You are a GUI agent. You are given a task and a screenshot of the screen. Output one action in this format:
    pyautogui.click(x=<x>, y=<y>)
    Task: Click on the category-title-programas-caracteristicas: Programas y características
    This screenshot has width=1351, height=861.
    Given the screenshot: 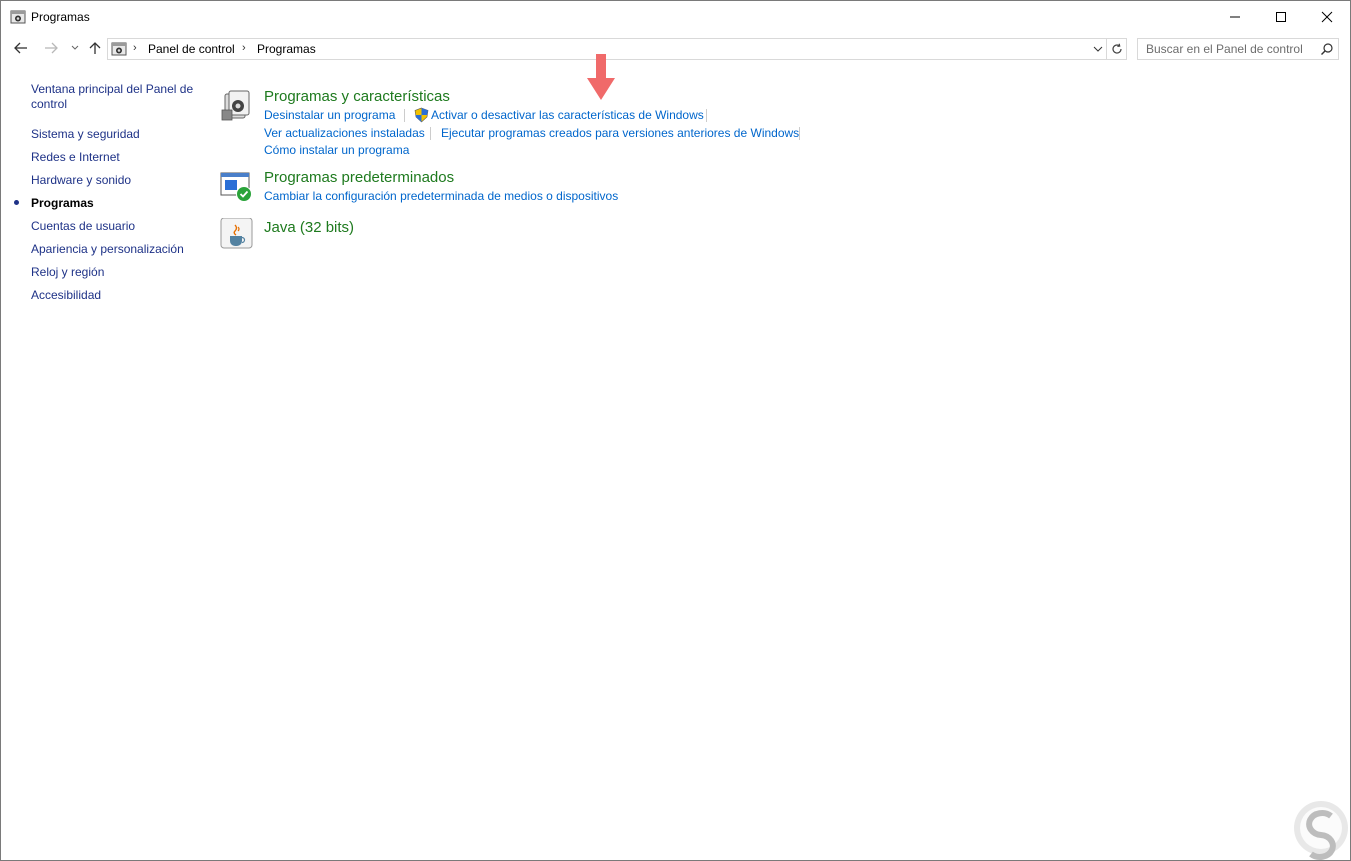 What is the action you would take?
    pyautogui.click(x=357, y=96)
    